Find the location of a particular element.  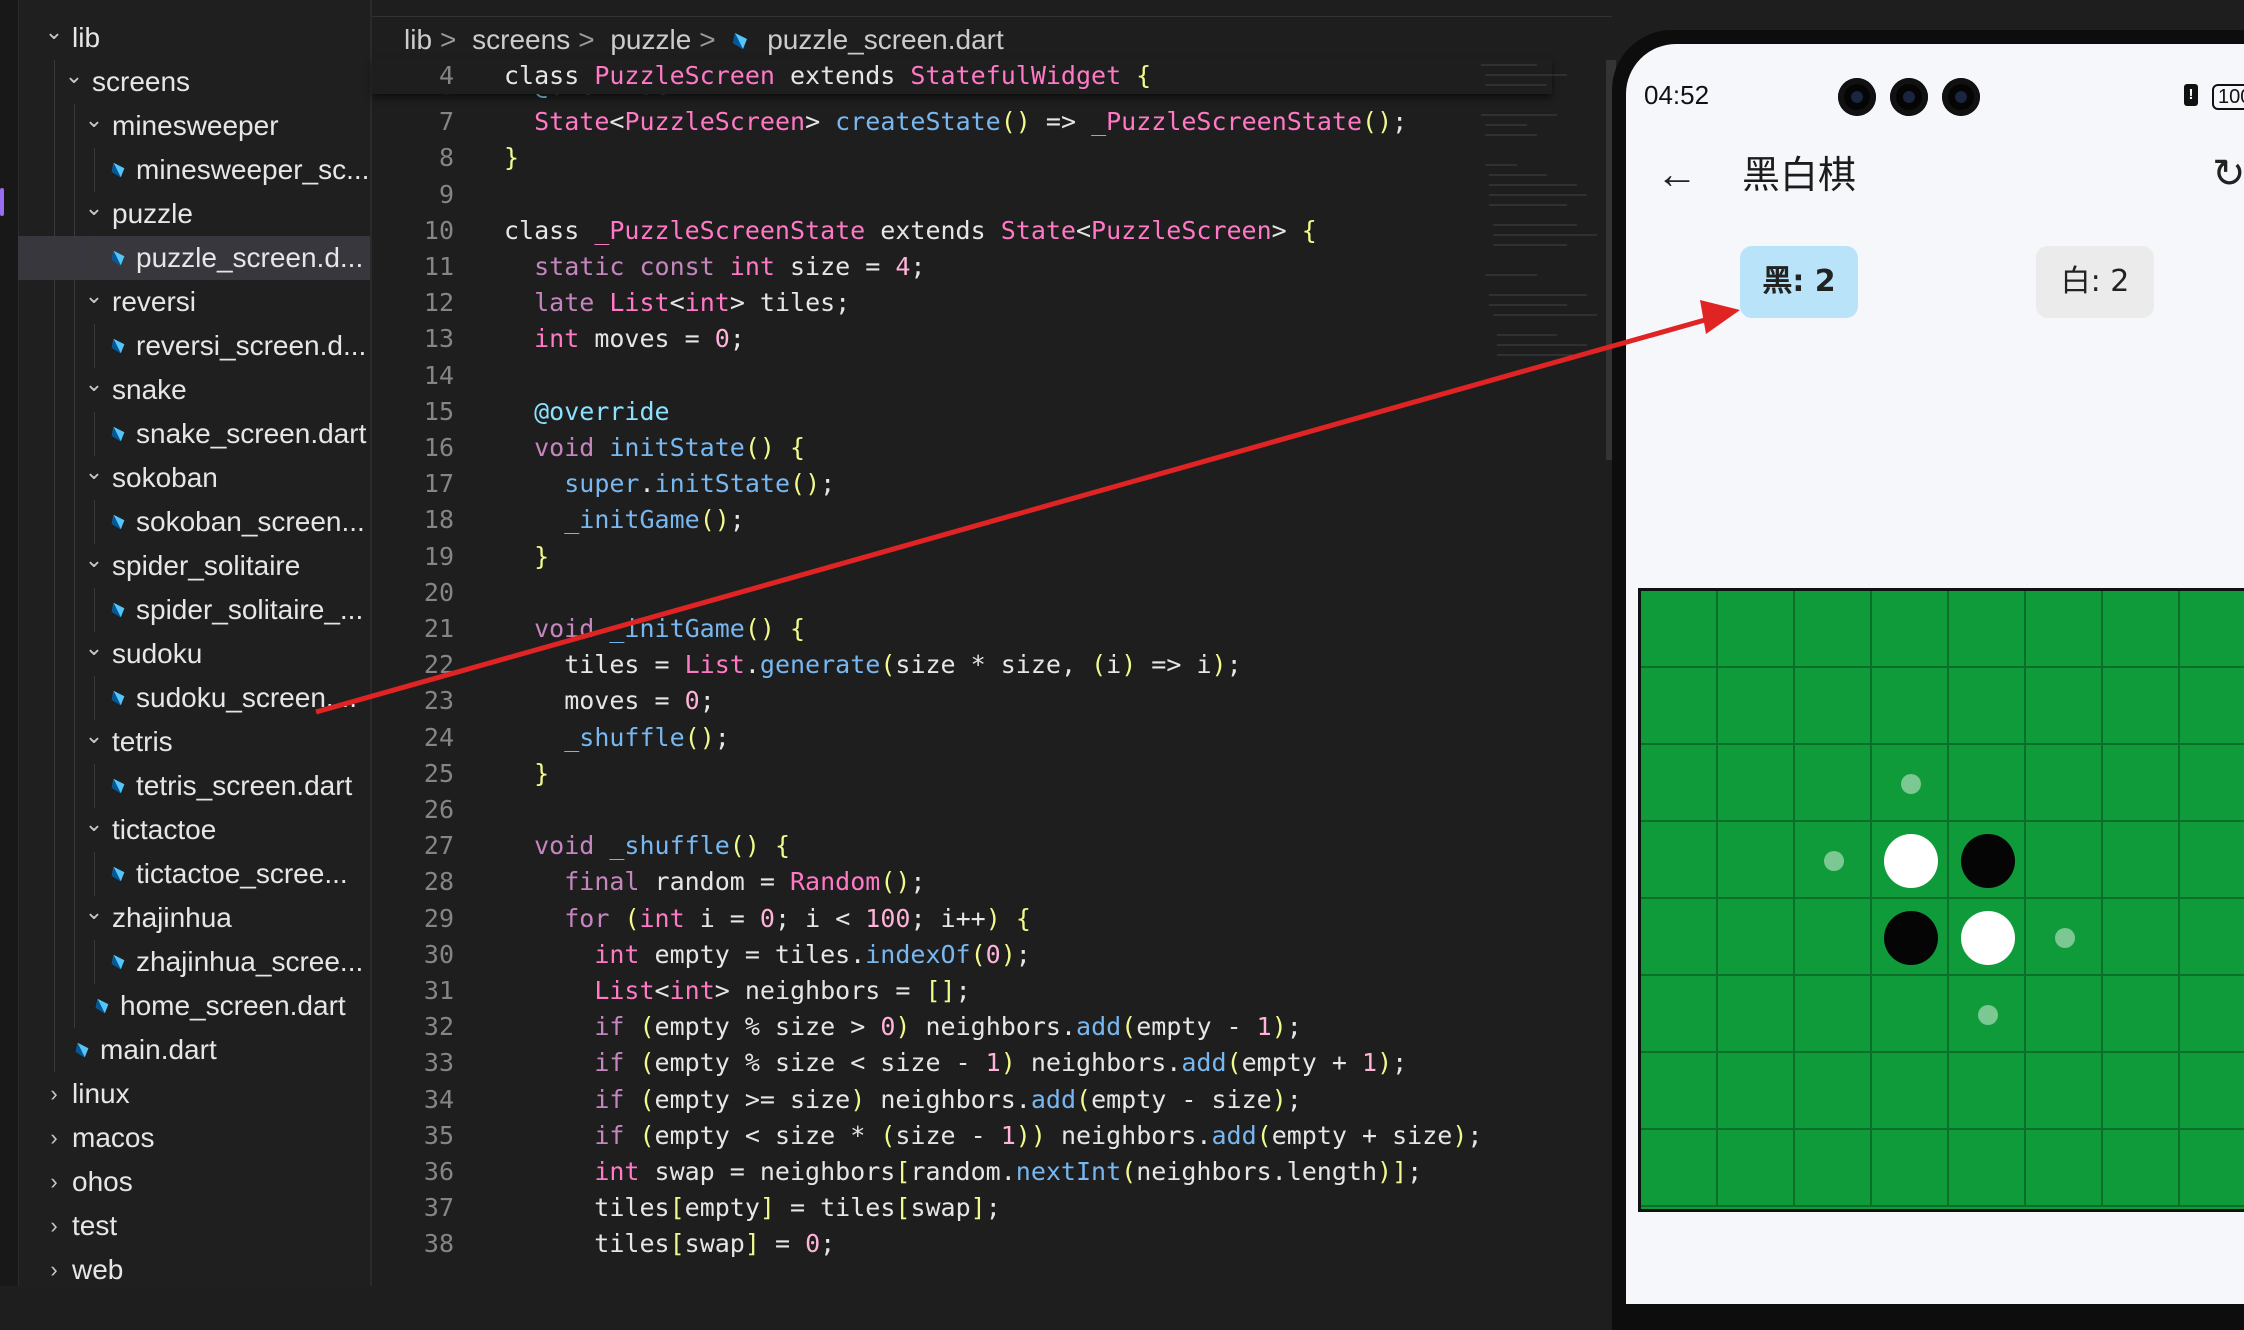

refresh-icon: ↻ is located at coordinates (2228, 174).